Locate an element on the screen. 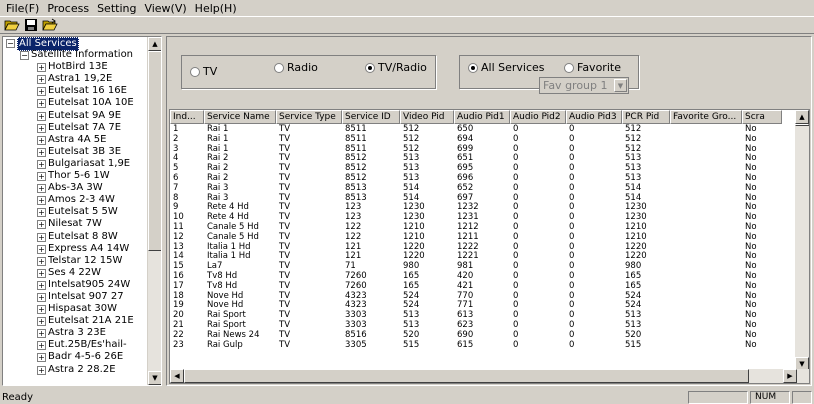 The width and height of the screenshot is (814, 404). tree-item-satellite: + Nilesat 7W is located at coordinates (76, 224).